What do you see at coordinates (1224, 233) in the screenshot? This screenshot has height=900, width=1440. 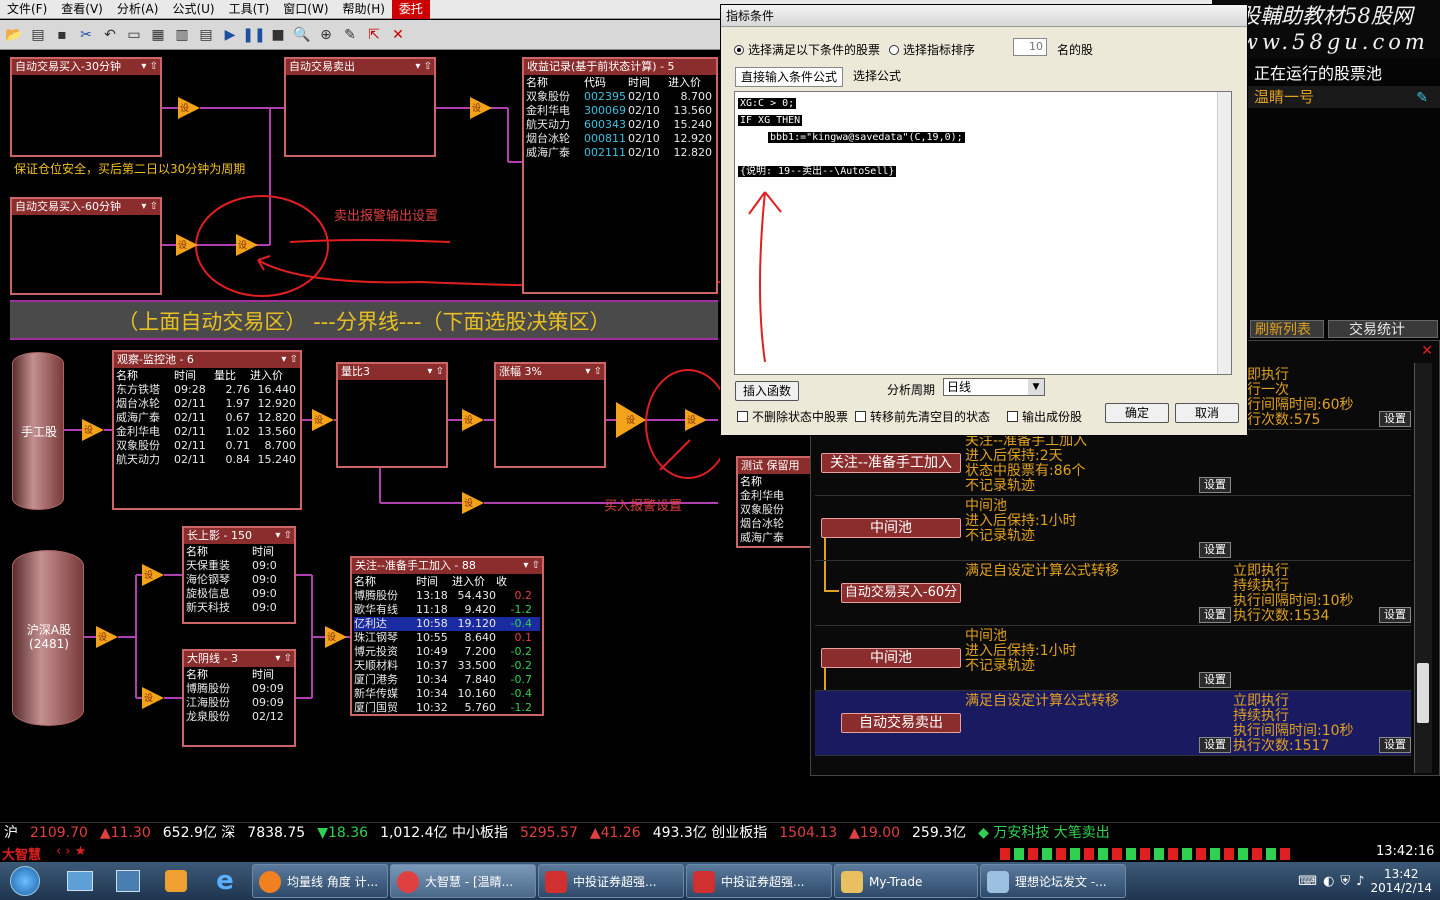 I see `editor-scrollbar` at bounding box center [1224, 233].